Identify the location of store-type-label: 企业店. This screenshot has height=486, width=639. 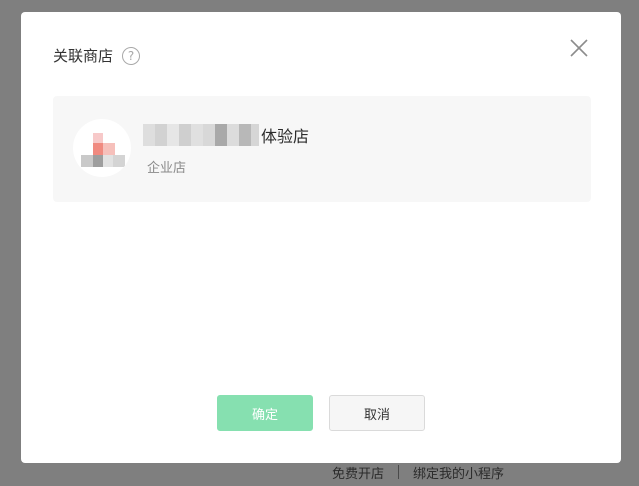
(167, 168).